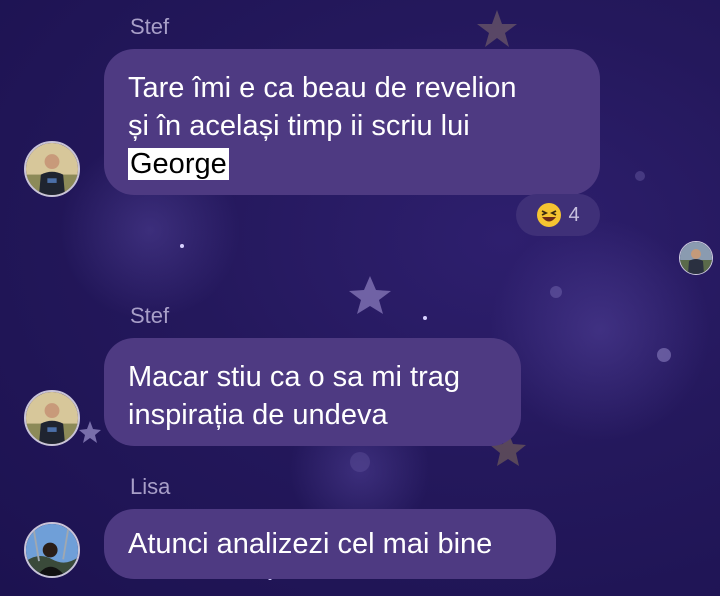 The height and width of the screenshot is (596, 720). Describe the element at coordinates (696, 258) in the screenshot. I see `read-receipt-avatar` at that location.